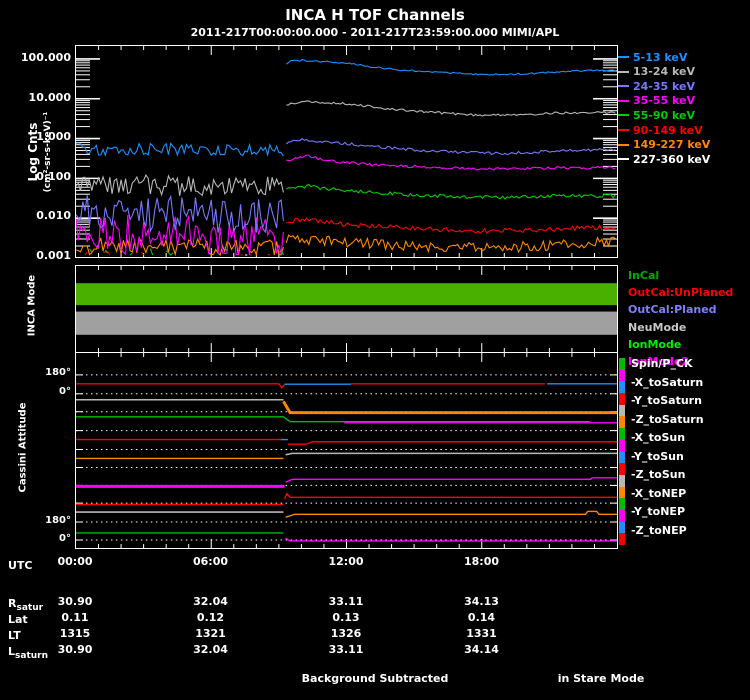 This screenshot has width=750, height=700. What do you see at coordinates (658, 512) in the screenshot?
I see `attitude-vector-label: -Y_toNEP` at bounding box center [658, 512].